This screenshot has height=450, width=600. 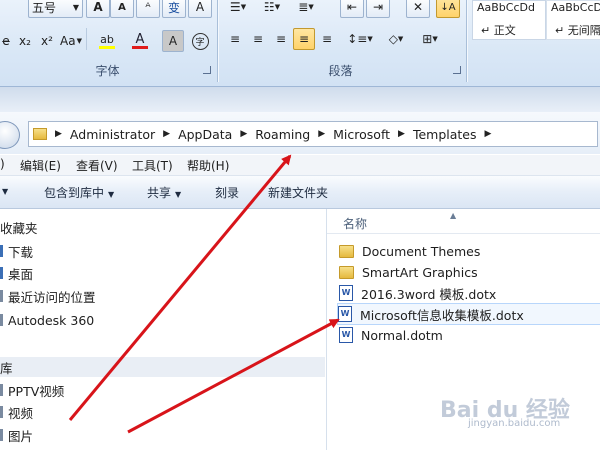 What do you see at coordinates (466, 41) in the screenshot?
I see `group-separator` at bounding box center [466, 41].